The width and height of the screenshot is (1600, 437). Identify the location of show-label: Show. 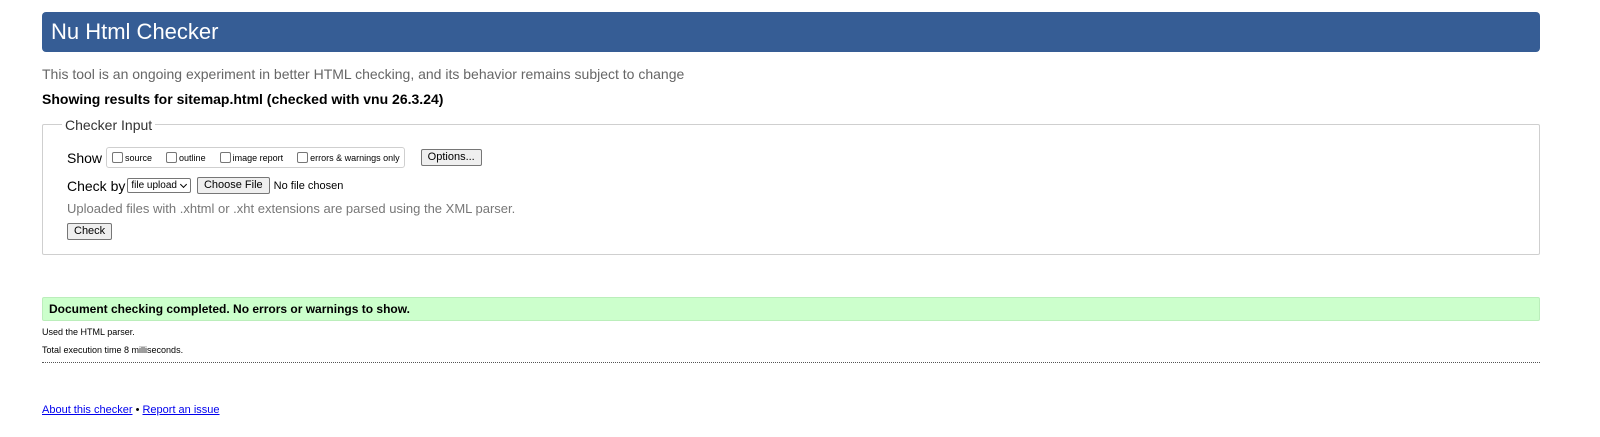
(85, 157).